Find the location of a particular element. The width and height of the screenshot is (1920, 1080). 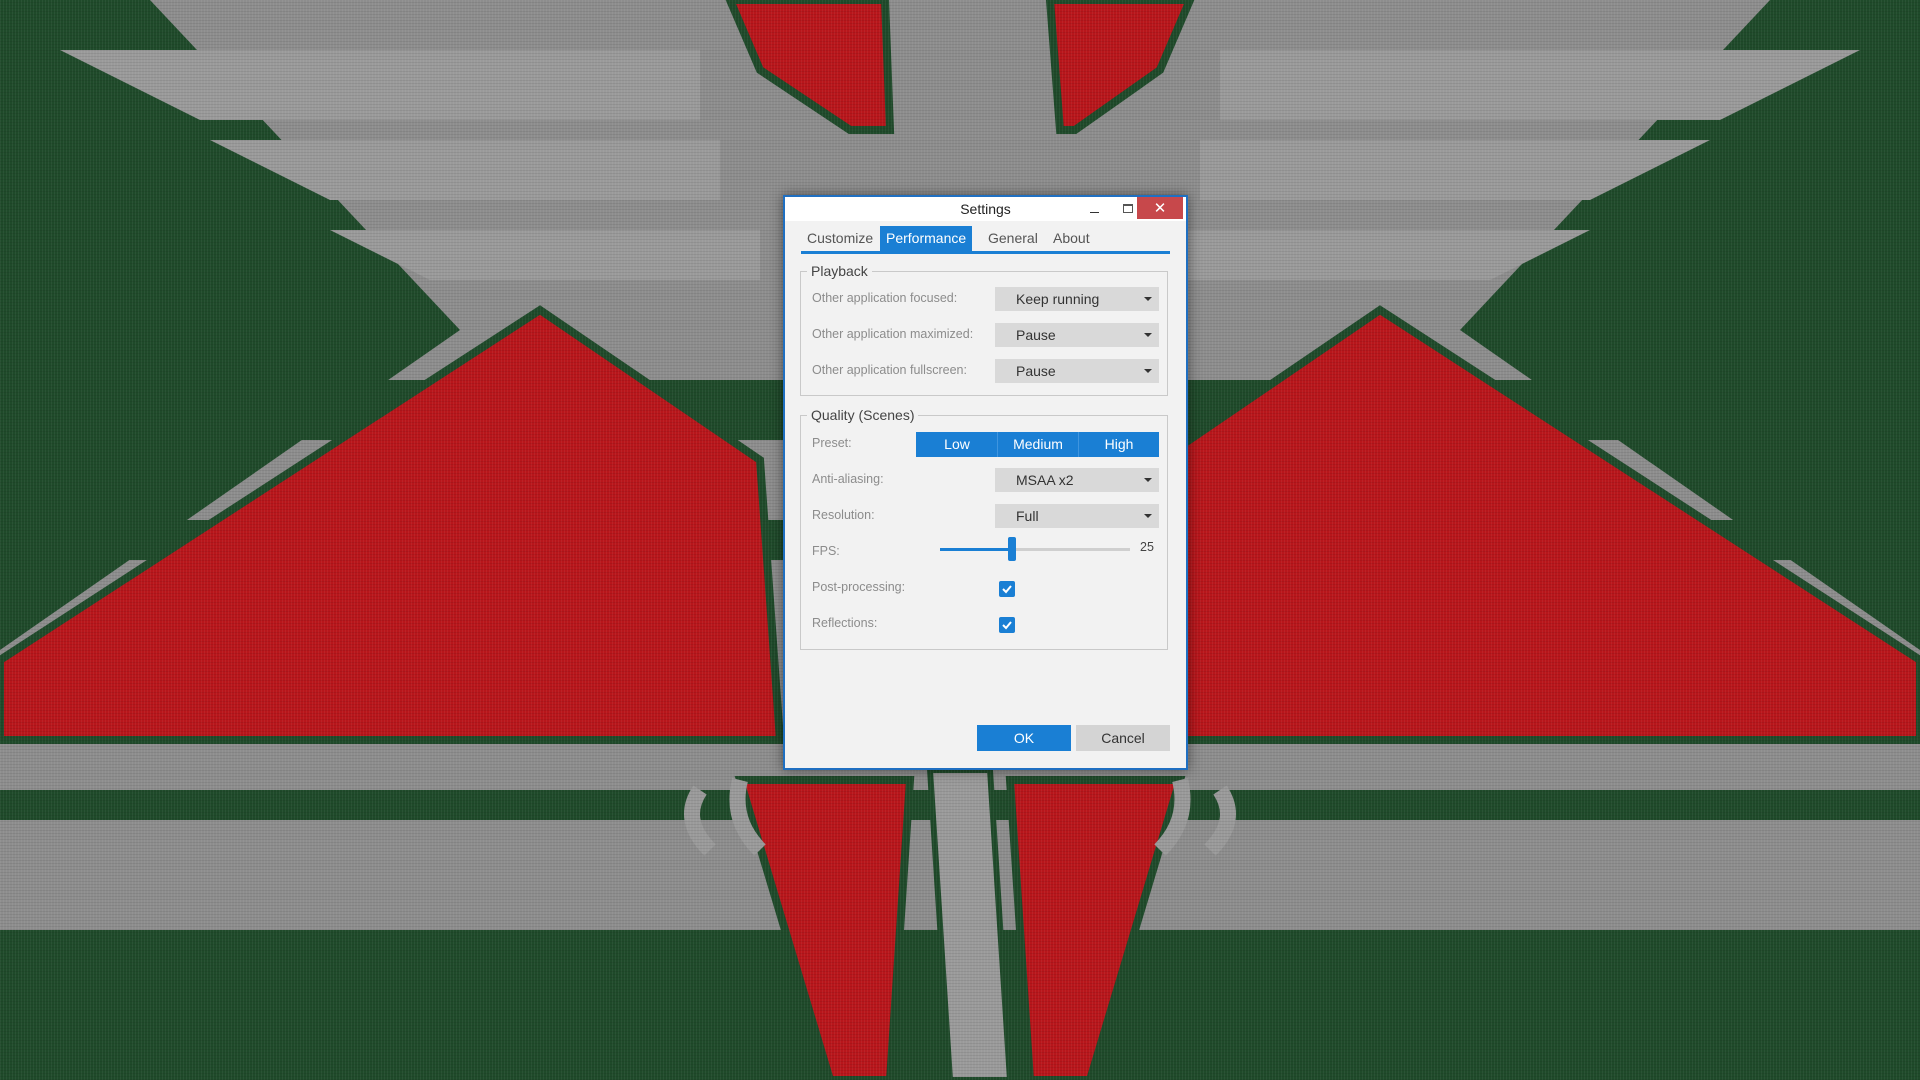

resolution-dropdown: Full is located at coordinates (1077, 516).